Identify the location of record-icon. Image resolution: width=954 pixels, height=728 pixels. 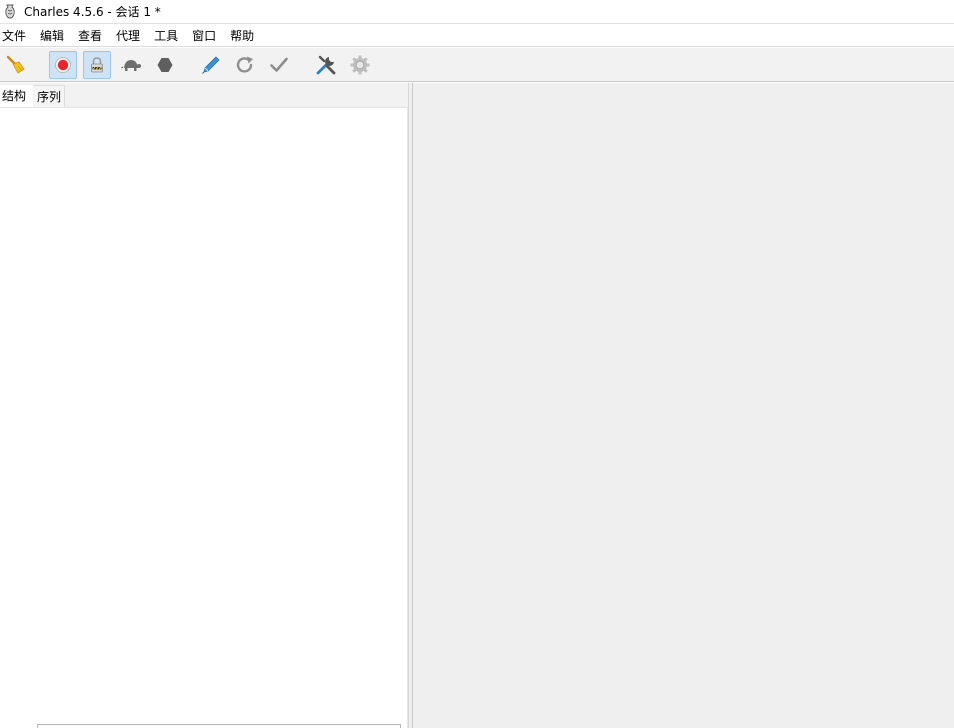
(63, 65).